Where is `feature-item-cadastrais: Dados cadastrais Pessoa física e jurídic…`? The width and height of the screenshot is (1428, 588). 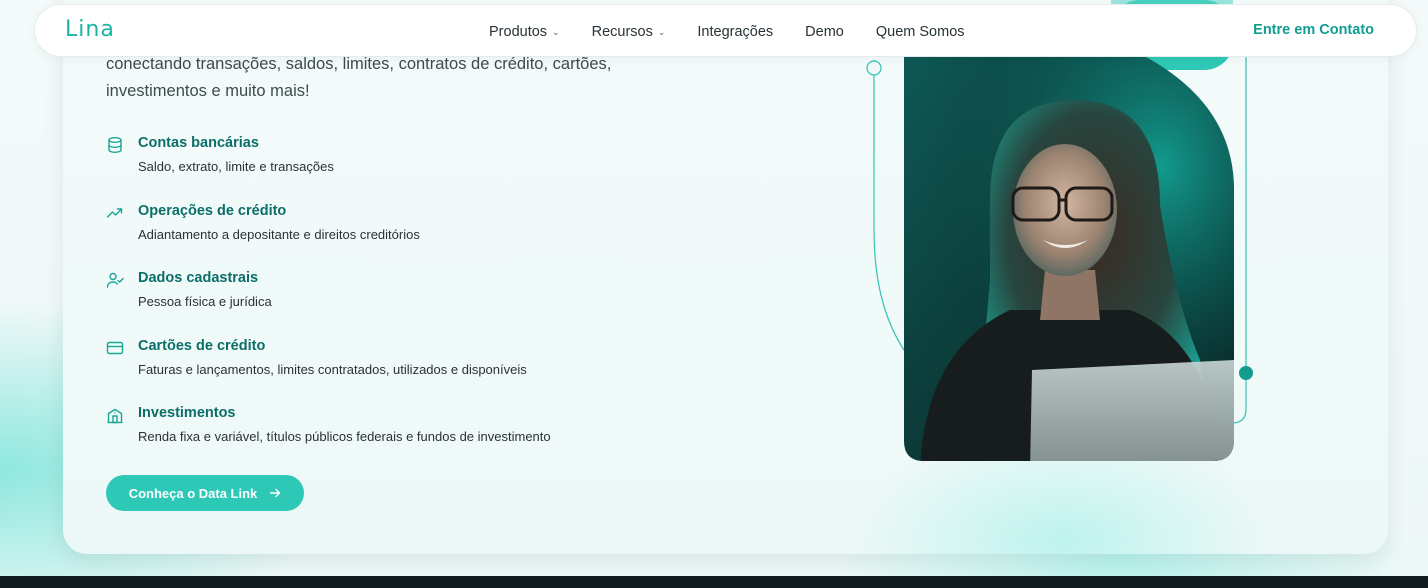 feature-item-cadastrais: Dados cadastrais Pessoa física e jurídic… is located at coordinates (406, 302).